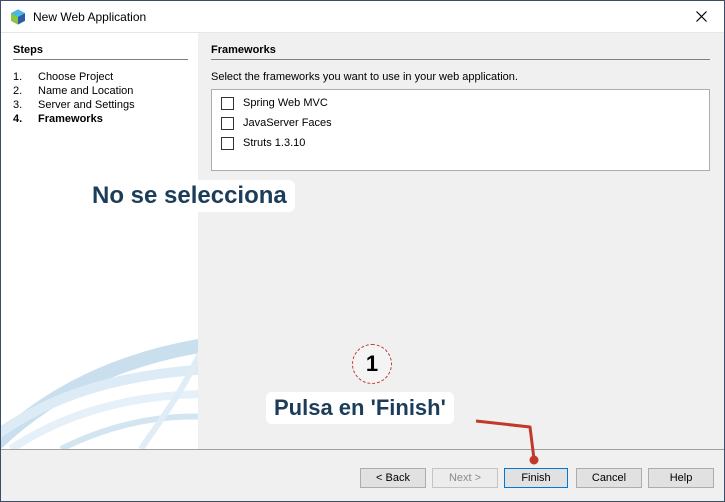 Image resolution: width=725 pixels, height=502 pixels. I want to click on frameworks-divider, so click(460, 59).